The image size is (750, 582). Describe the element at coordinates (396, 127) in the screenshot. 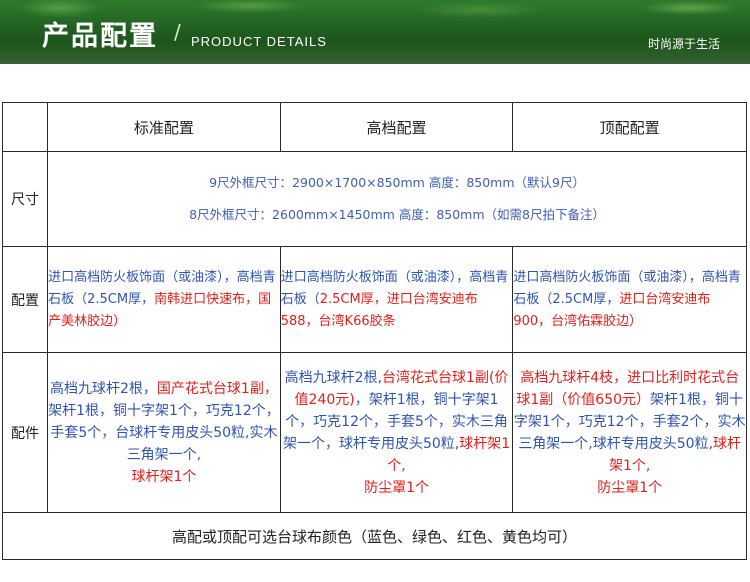

I see `header-premium: 高档配置` at that location.